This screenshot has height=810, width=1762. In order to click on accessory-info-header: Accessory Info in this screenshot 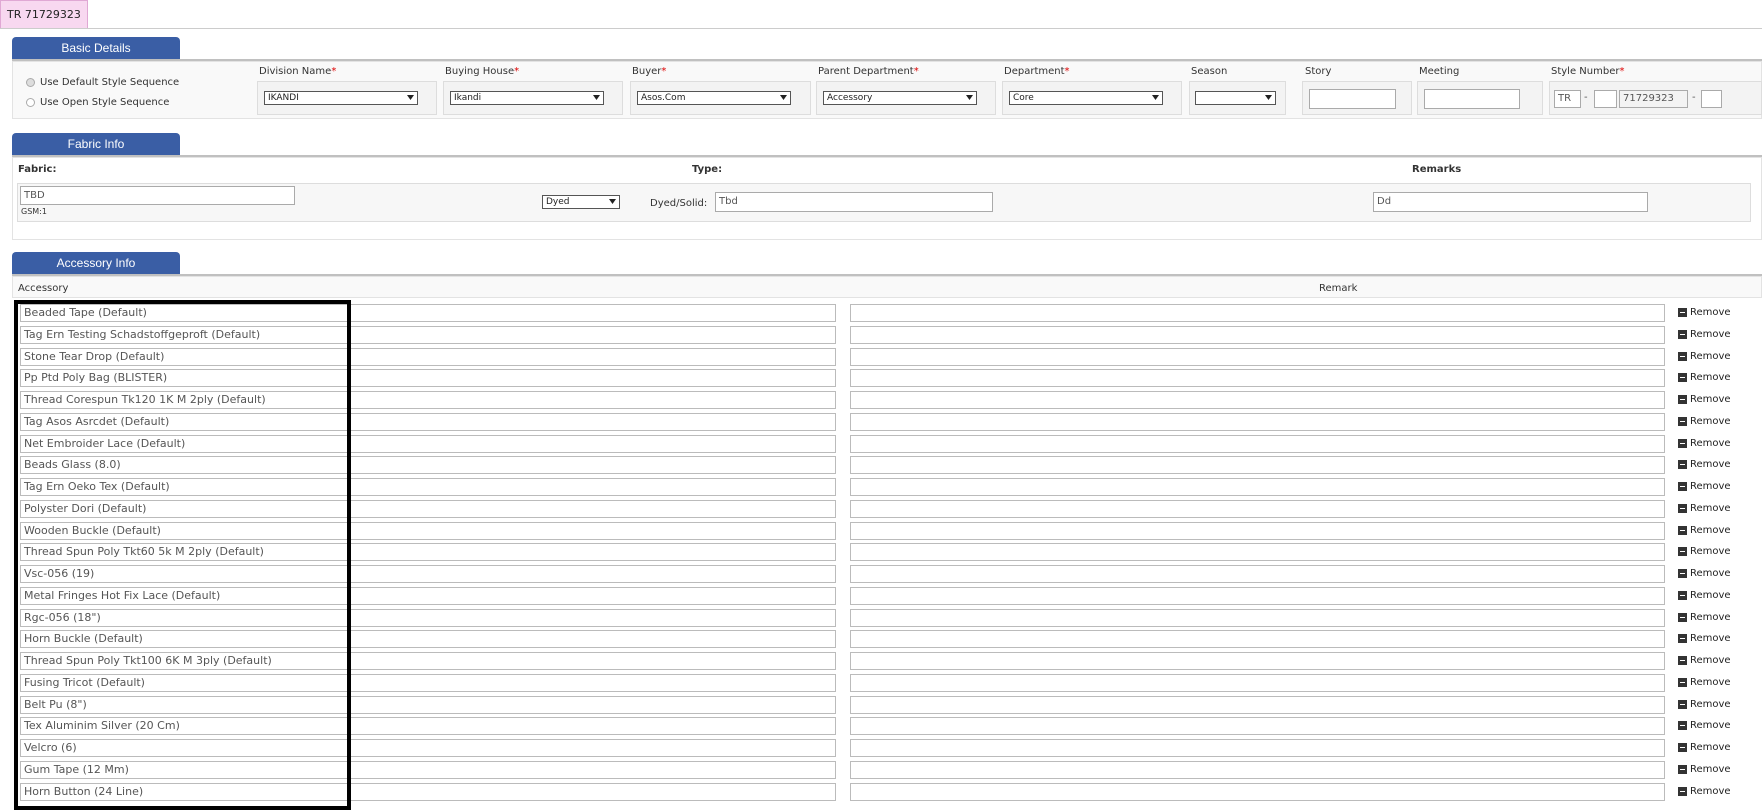, I will do `click(96, 263)`.